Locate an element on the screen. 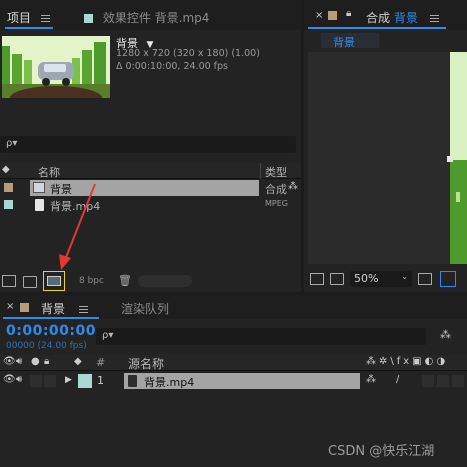  expand-arrow-icon: ▶ is located at coordinates (68, 380).